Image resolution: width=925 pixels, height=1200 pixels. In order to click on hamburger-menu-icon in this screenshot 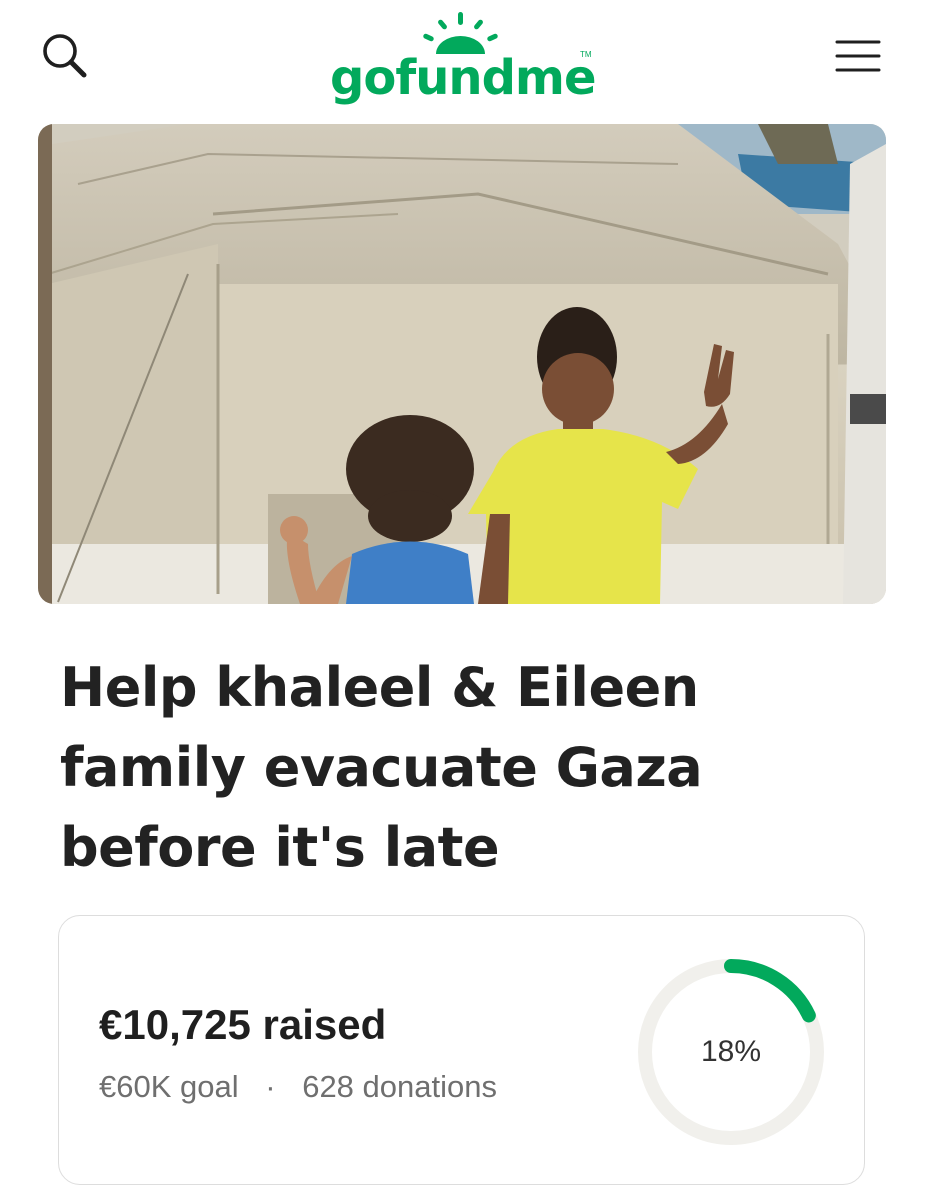, I will do `click(858, 56)`.